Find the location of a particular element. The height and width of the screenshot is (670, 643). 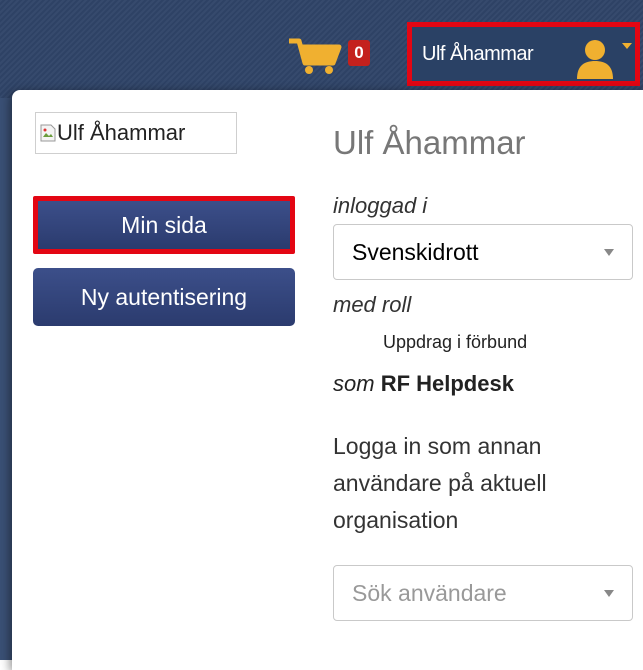

user-search-select: Sök användare is located at coordinates (483, 593).